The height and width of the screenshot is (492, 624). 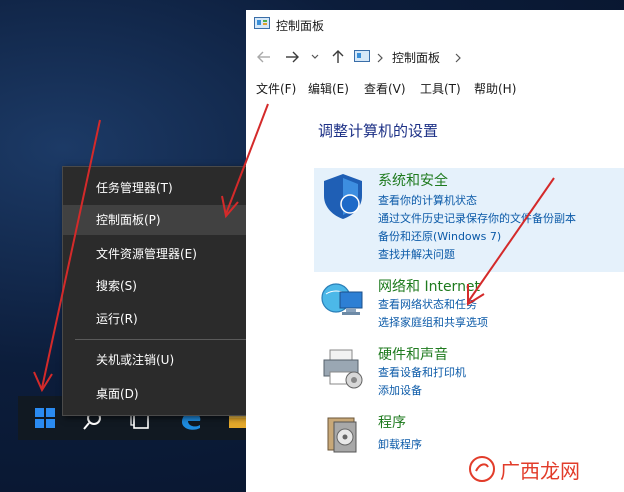 I want to click on breadcrumb-control-panel: 控制面板, so click(x=416, y=57).